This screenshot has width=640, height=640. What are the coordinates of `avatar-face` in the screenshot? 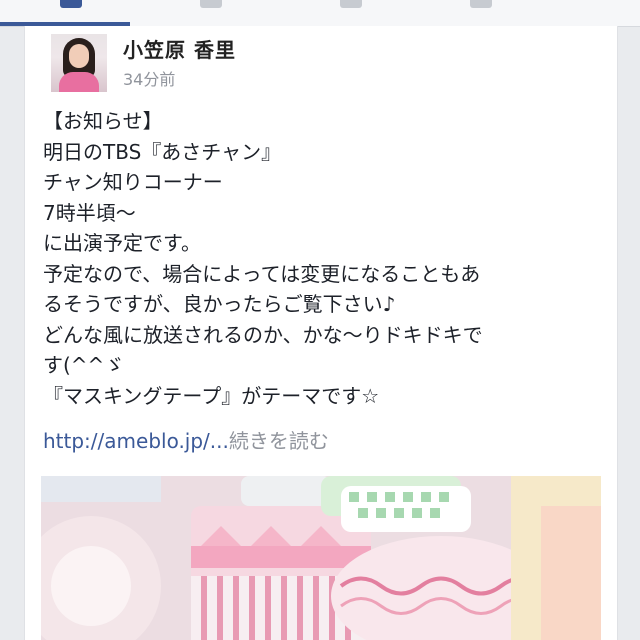 It's located at (79, 56).